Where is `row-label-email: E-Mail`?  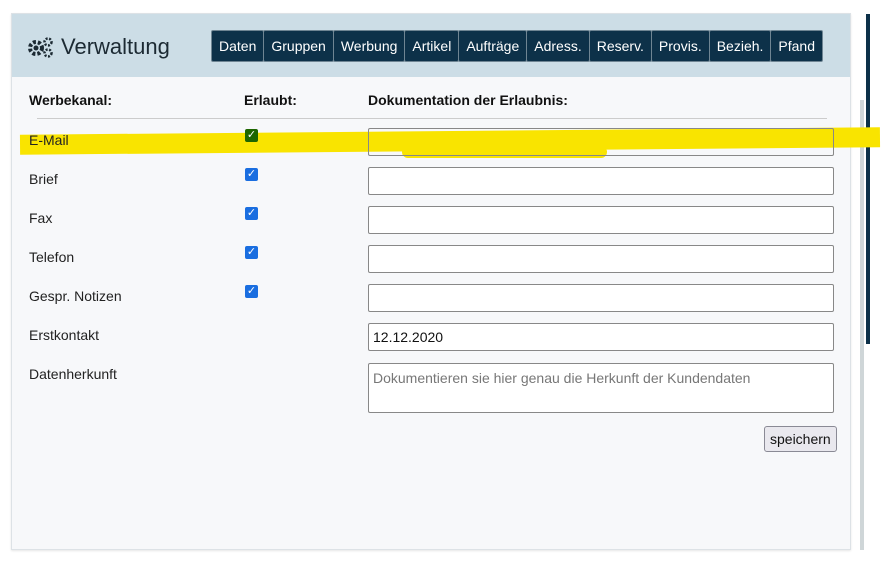 row-label-email: E-Mail is located at coordinates (49, 140).